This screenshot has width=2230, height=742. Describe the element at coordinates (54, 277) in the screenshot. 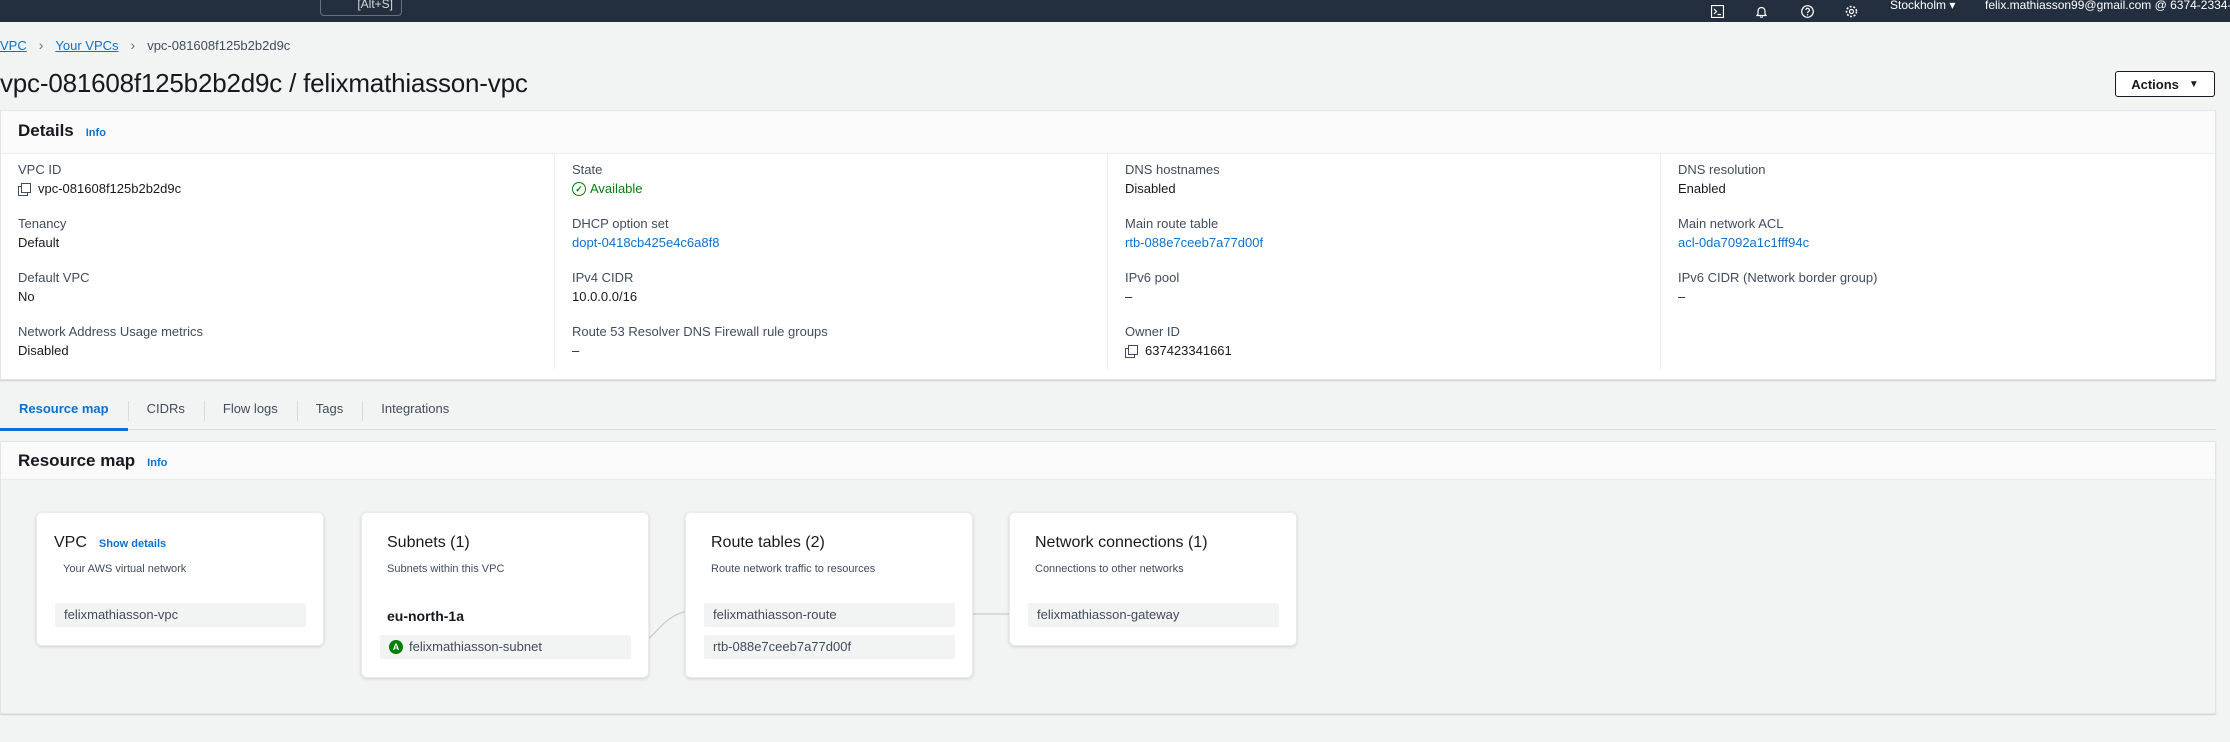

I see `default-vpc-label: Default VPC` at that location.